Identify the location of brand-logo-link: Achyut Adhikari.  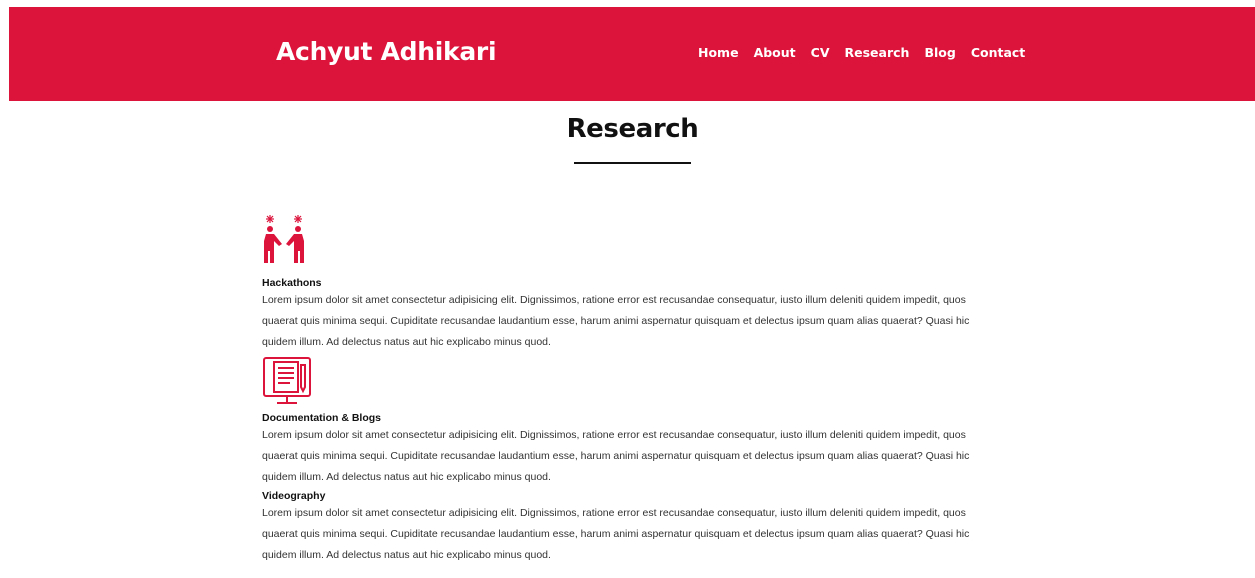
(386, 51).